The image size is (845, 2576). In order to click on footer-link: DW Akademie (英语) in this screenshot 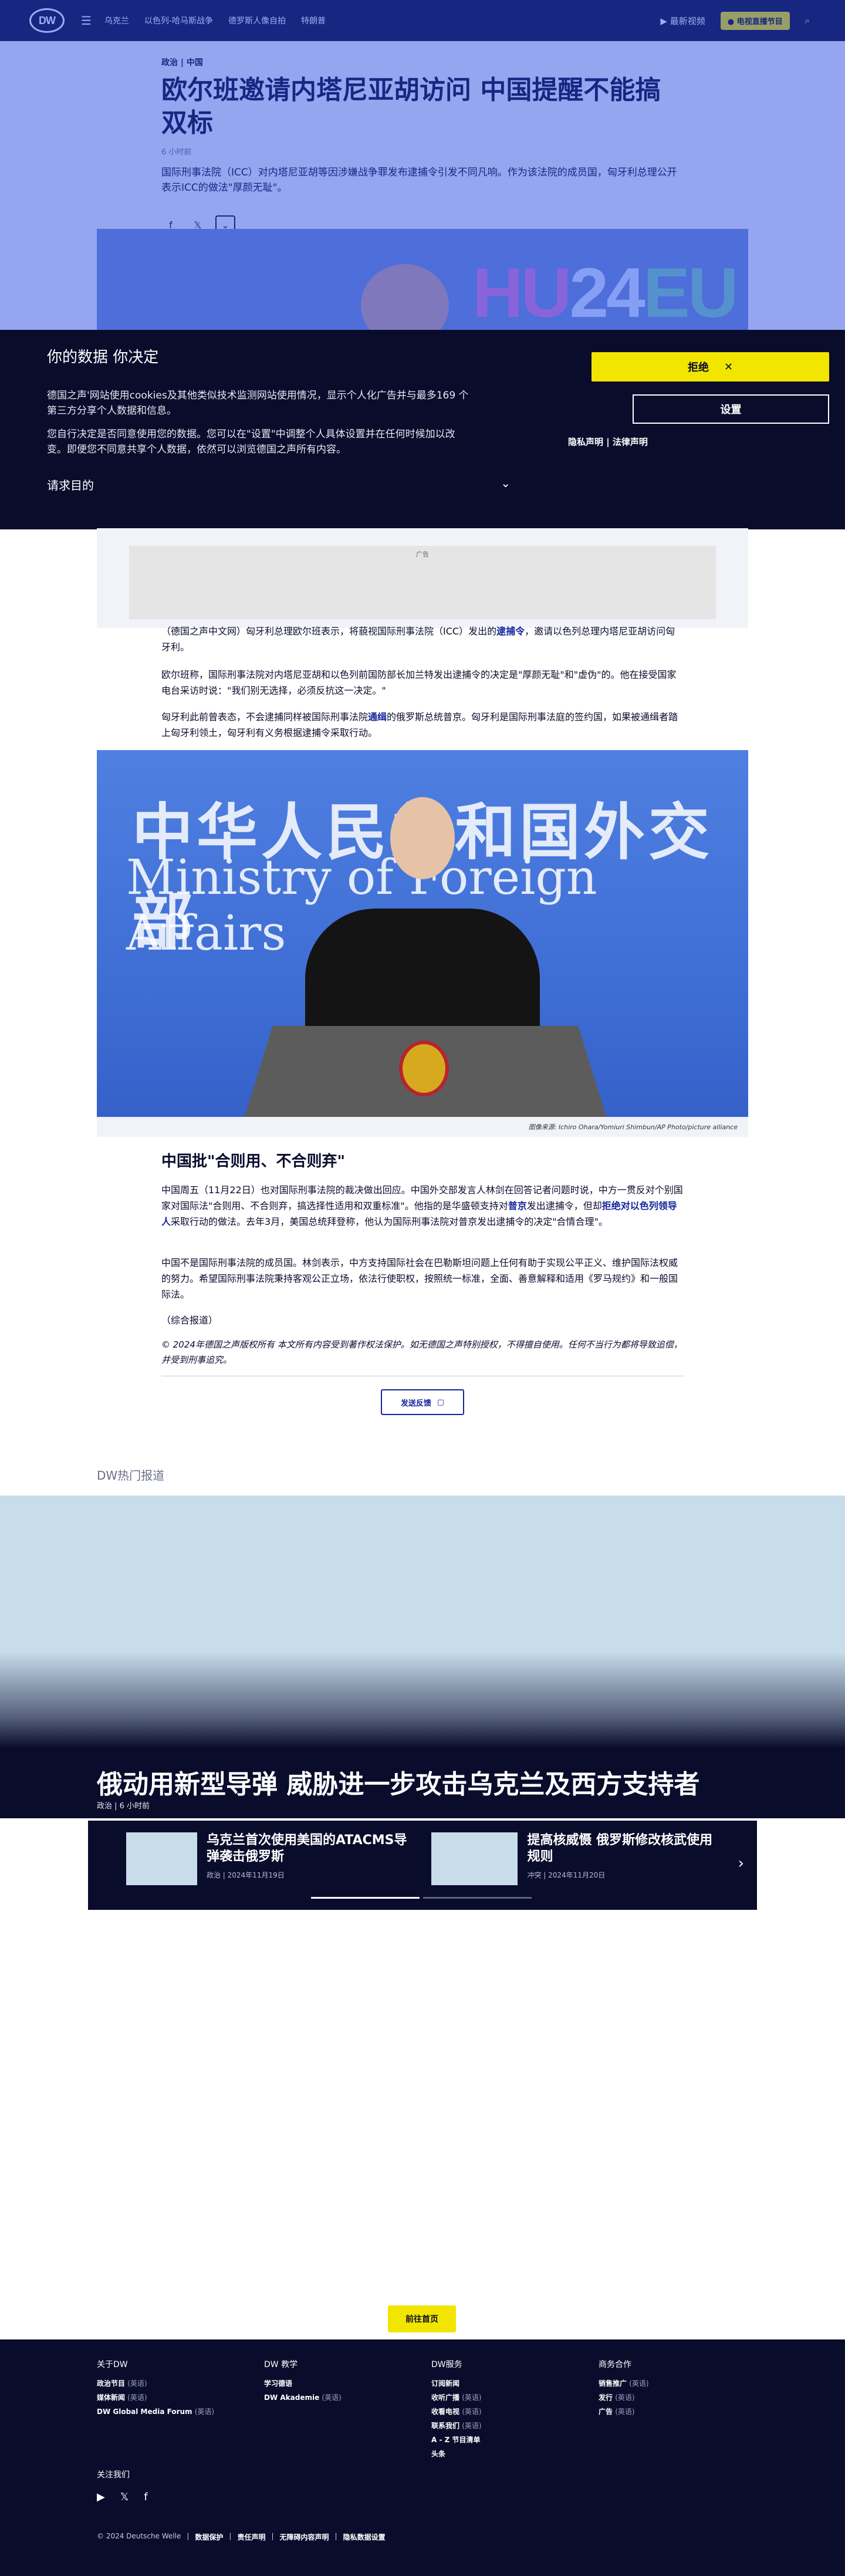, I will do `click(341, 2397)`.